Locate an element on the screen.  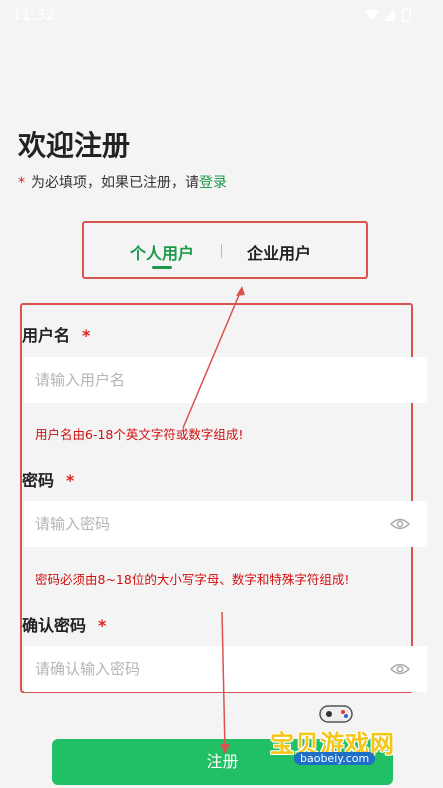
confirm-password-label-text: 确认密码 is located at coordinates (54, 625).